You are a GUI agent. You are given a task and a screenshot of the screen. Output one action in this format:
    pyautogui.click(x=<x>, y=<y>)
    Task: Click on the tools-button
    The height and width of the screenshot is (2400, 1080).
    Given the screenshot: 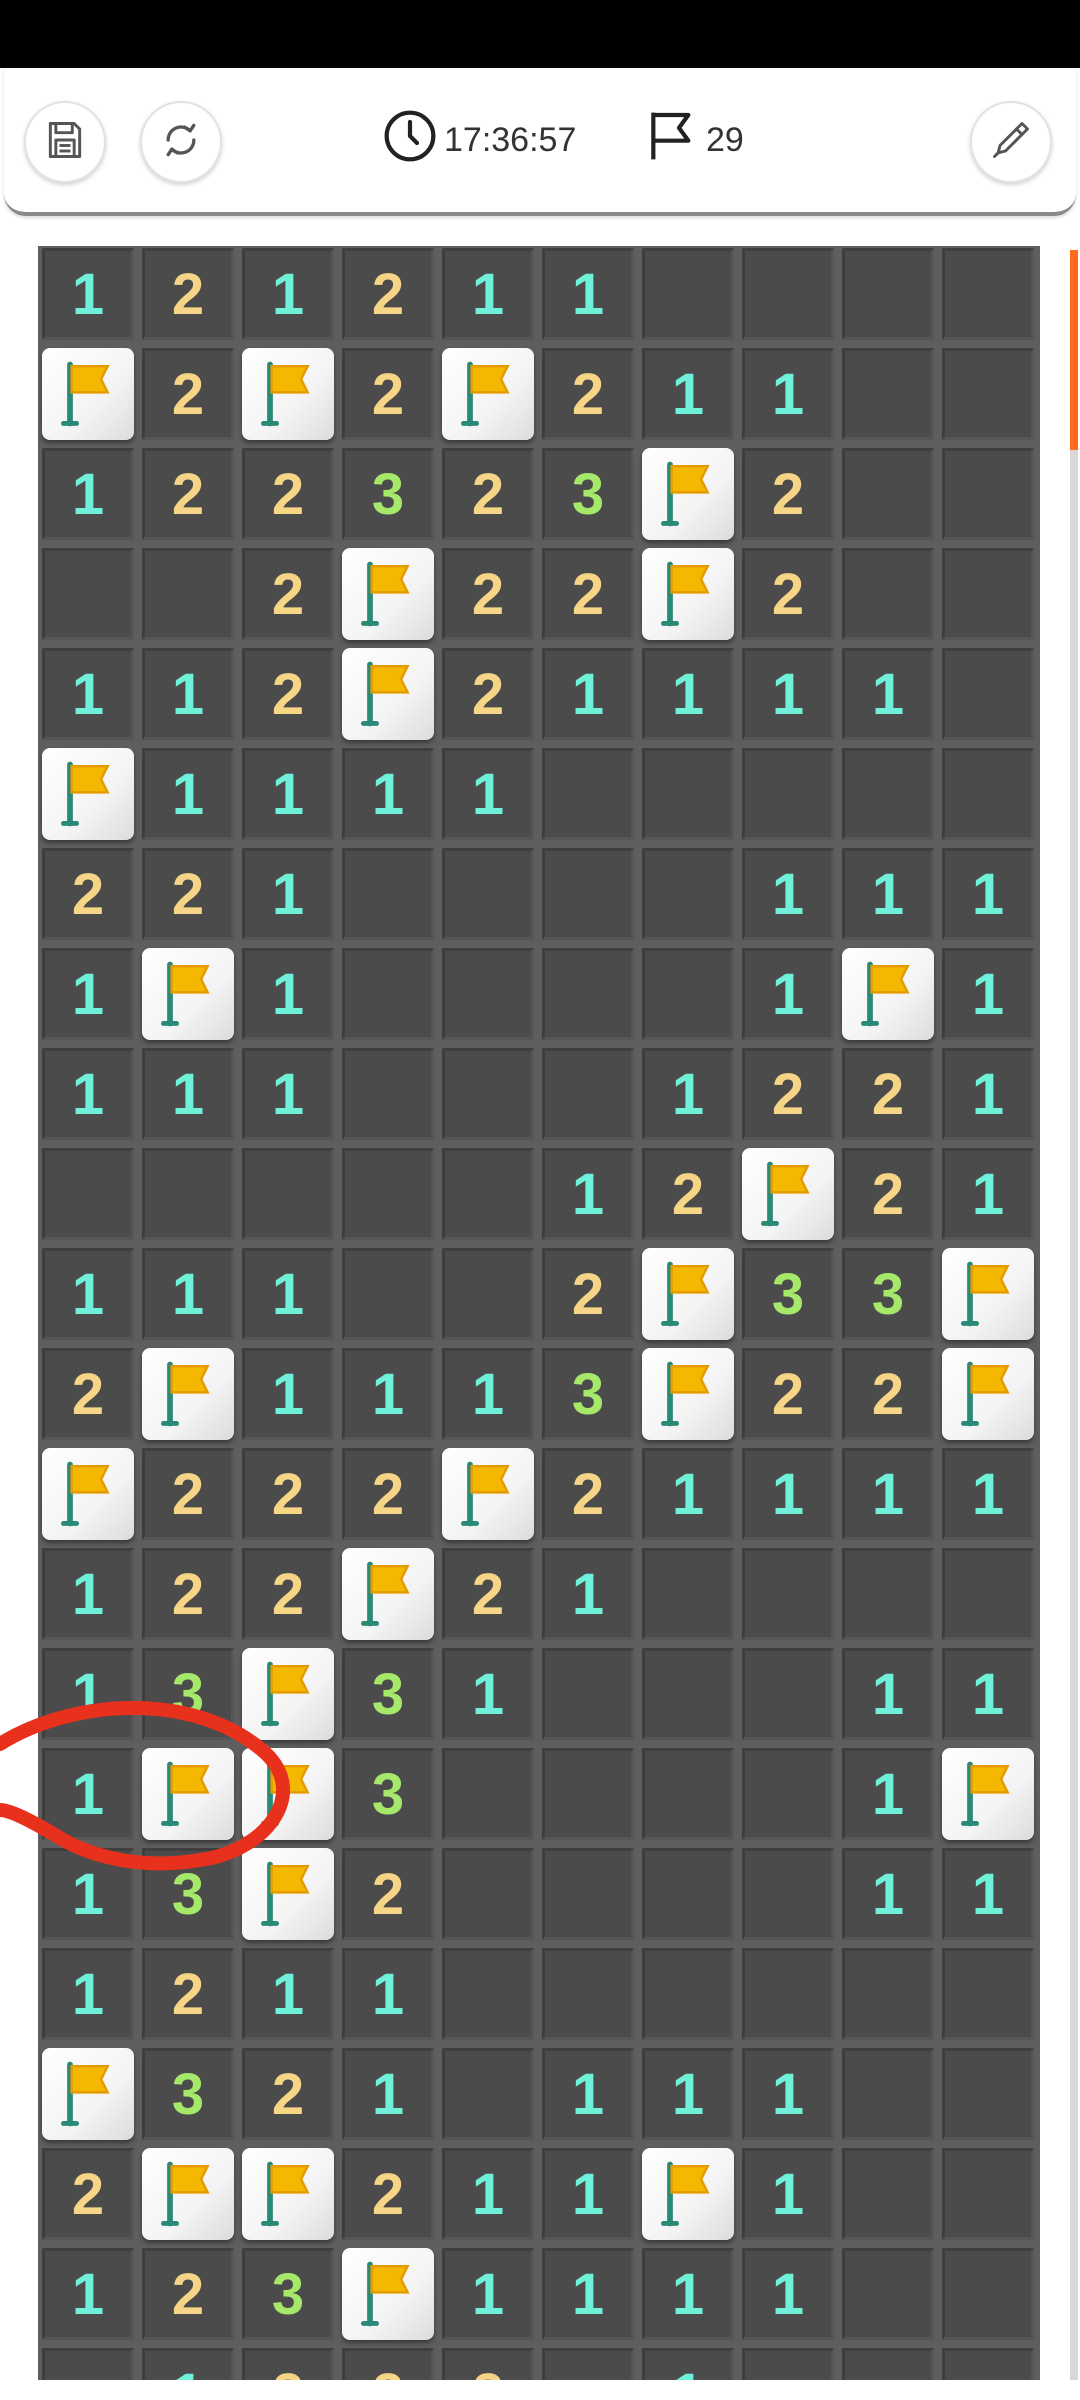 What is the action you would take?
    pyautogui.click(x=1011, y=142)
    